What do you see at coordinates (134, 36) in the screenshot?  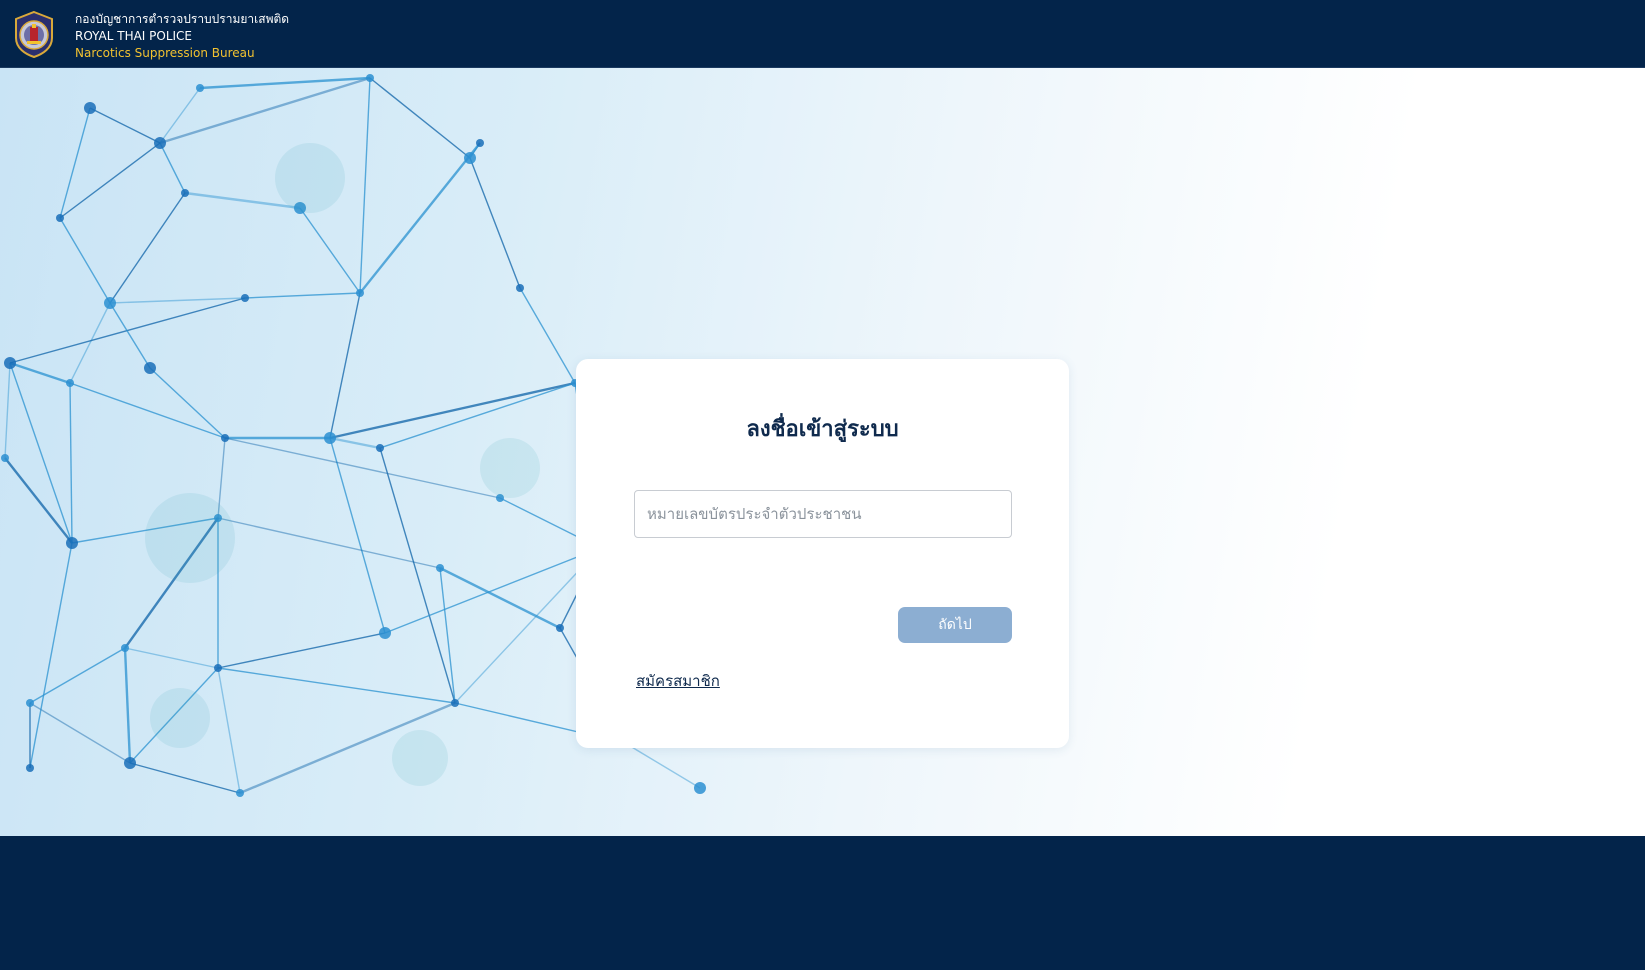 I see `org-english-name: ROYAL THAI POLICE` at bounding box center [134, 36].